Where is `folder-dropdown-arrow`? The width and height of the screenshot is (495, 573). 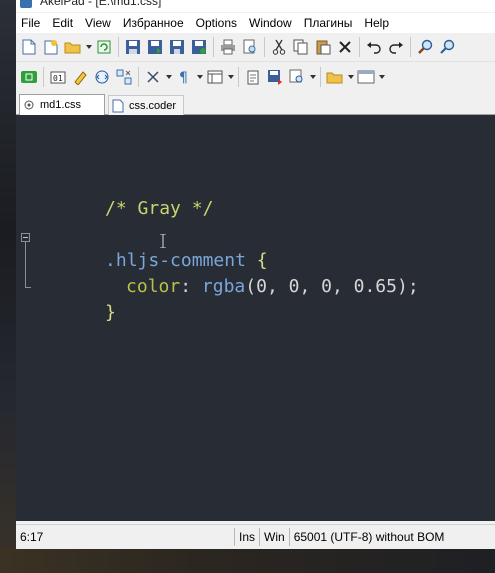 folder-dropdown-arrow is located at coordinates (350, 77).